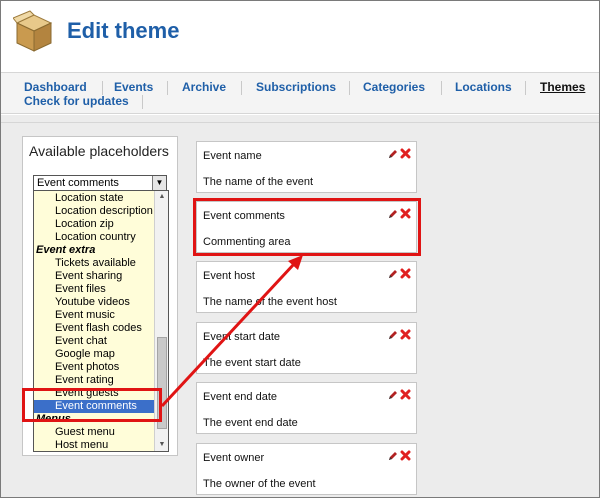  What do you see at coordinates (232, 156) in the screenshot?
I see `card-title: Event name` at bounding box center [232, 156].